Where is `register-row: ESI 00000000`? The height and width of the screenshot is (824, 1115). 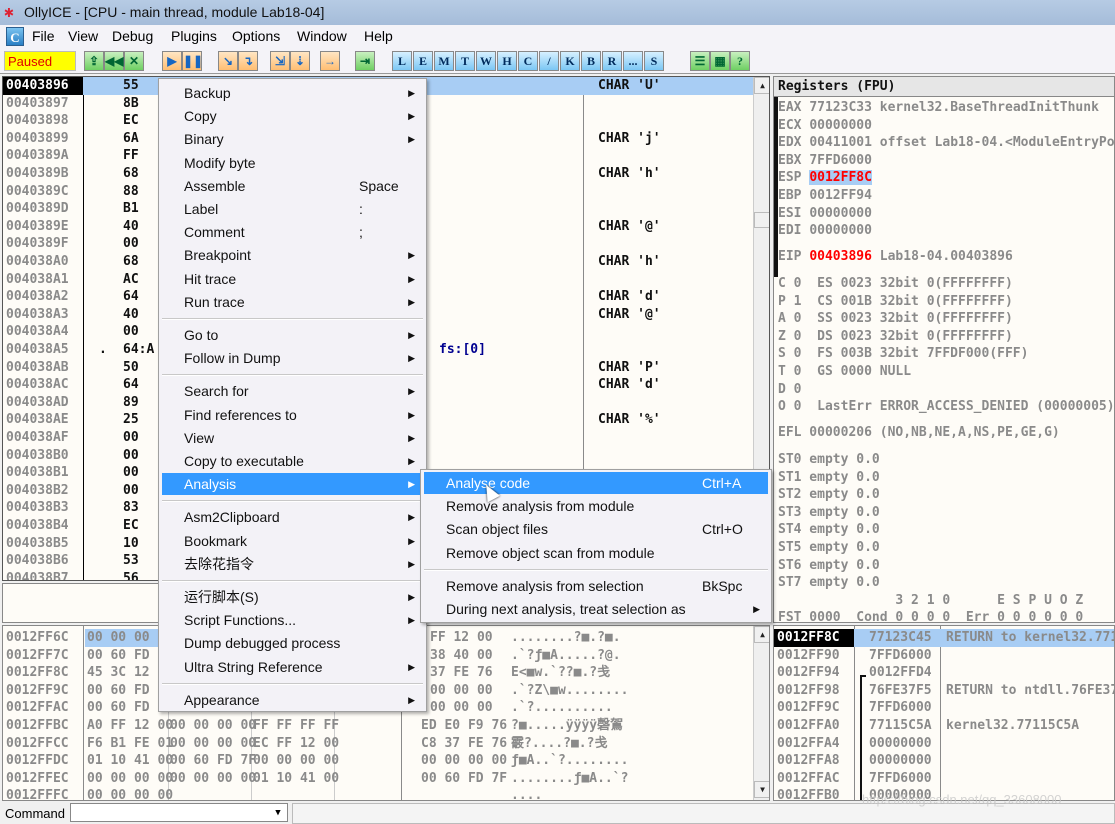
register-row: ESI 00000000 is located at coordinates (829, 214).